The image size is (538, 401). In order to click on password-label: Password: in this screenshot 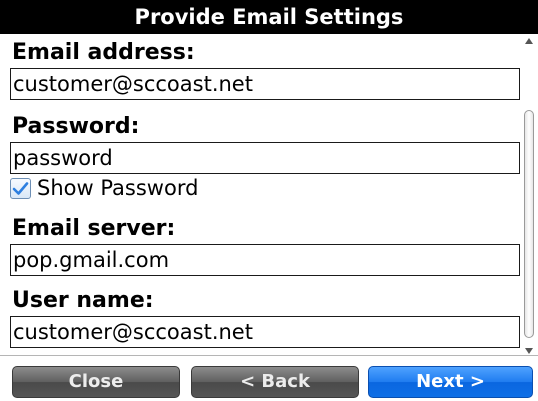, I will do `click(76, 126)`.